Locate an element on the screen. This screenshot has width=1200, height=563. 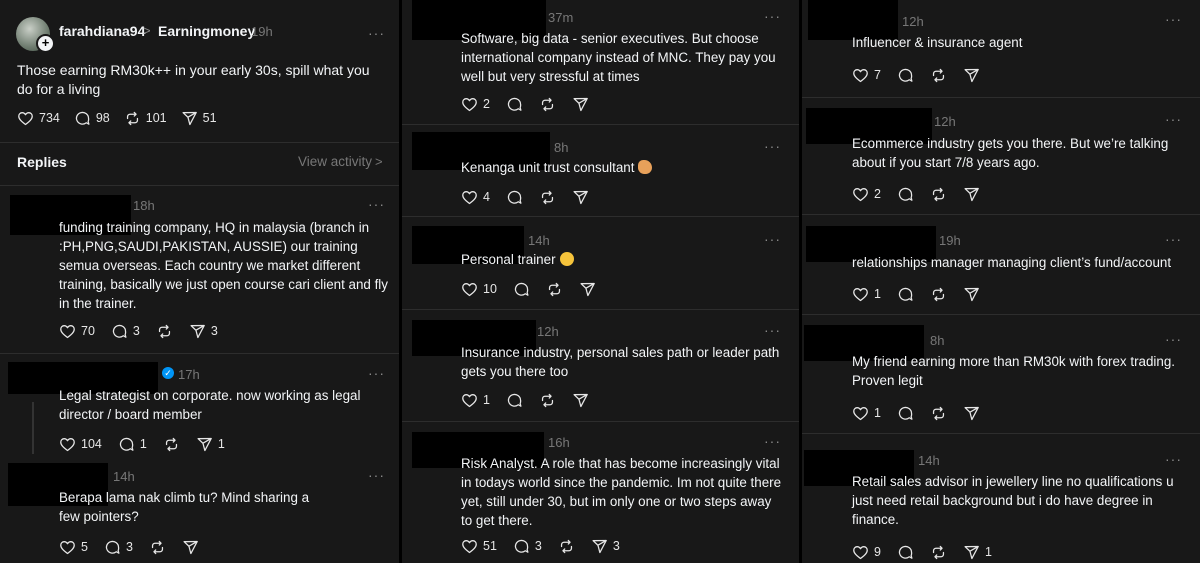
like-button: 7 is located at coordinates (866, 75).